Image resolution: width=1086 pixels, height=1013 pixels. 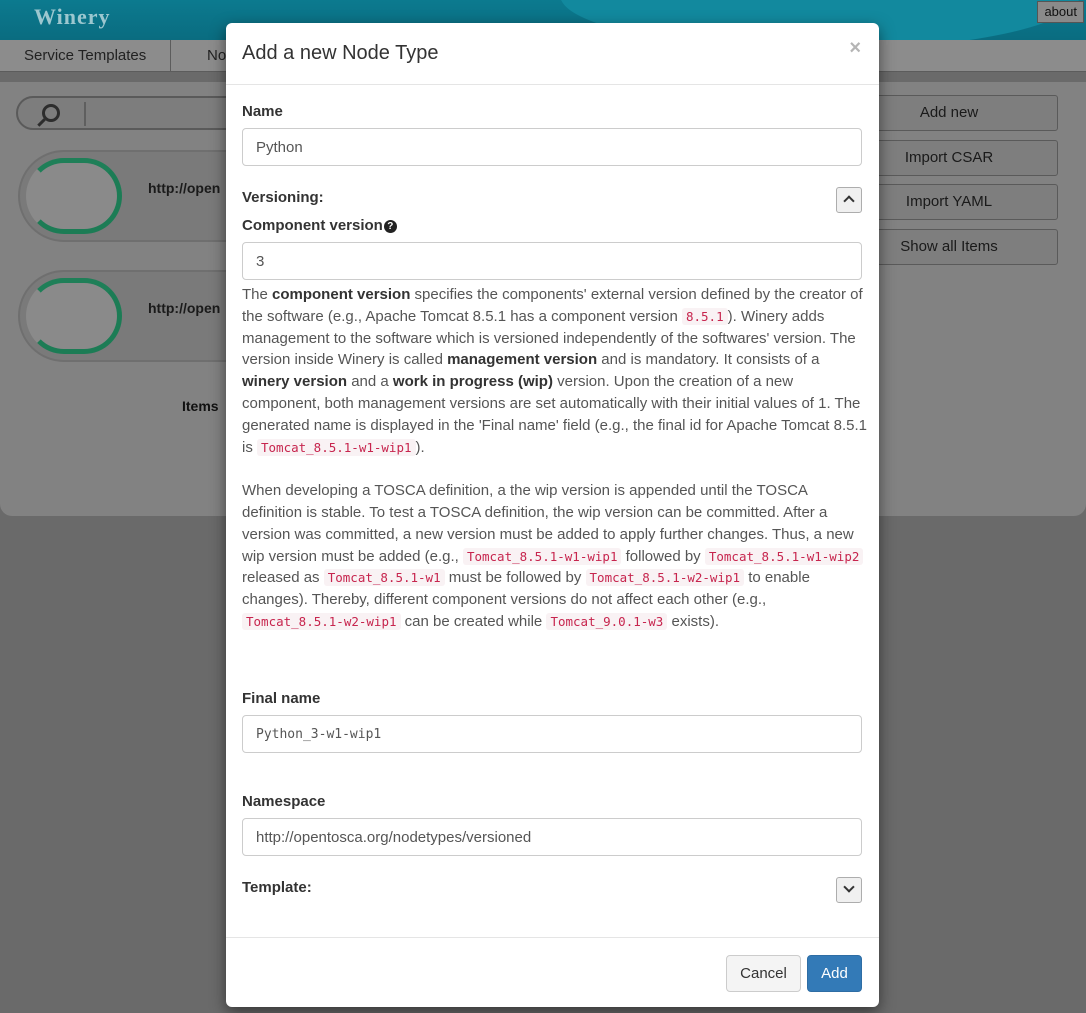 What do you see at coordinates (200, 406) in the screenshot?
I see `items-count-label: Items` at bounding box center [200, 406].